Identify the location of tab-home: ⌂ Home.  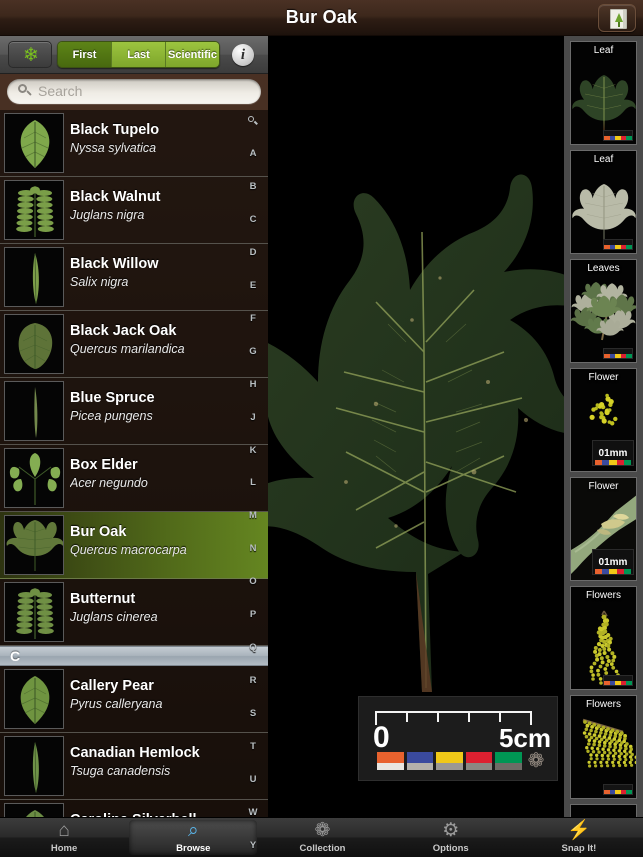
(64, 837).